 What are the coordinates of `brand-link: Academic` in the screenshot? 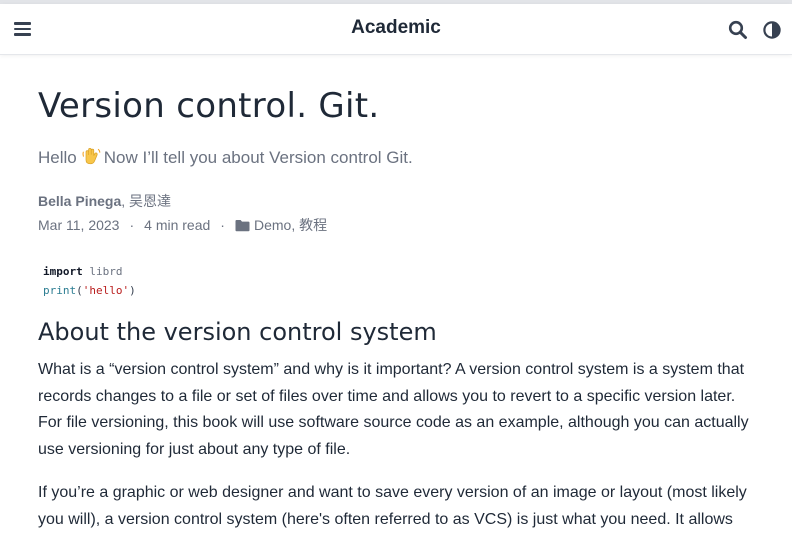 It's located at (396, 27).